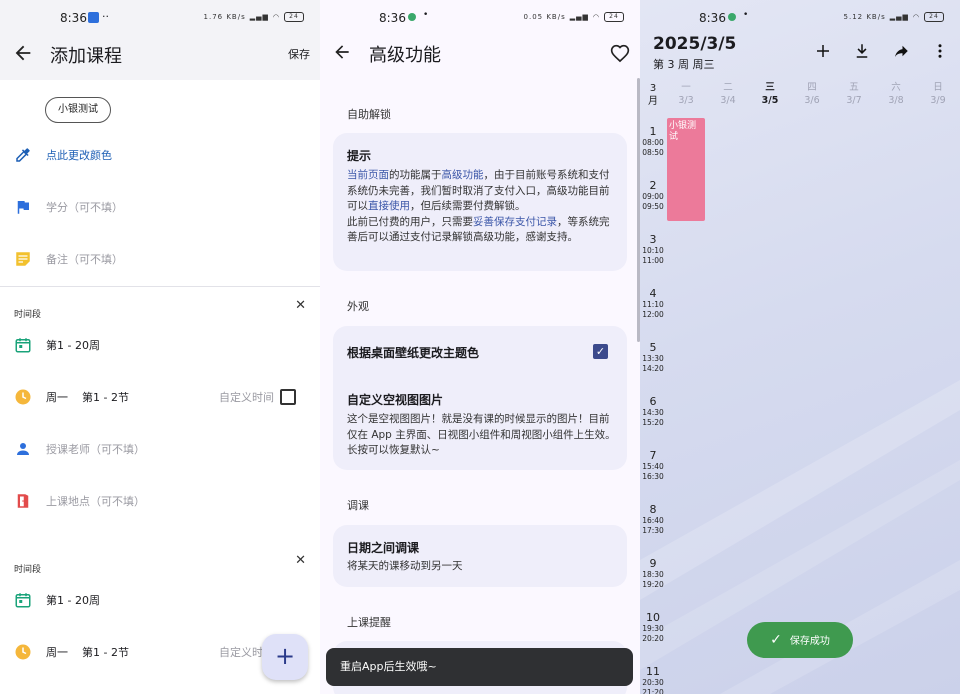  Describe the element at coordinates (79, 155) in the screenshot. I see `color-label: 点此更改颜色` at that location.